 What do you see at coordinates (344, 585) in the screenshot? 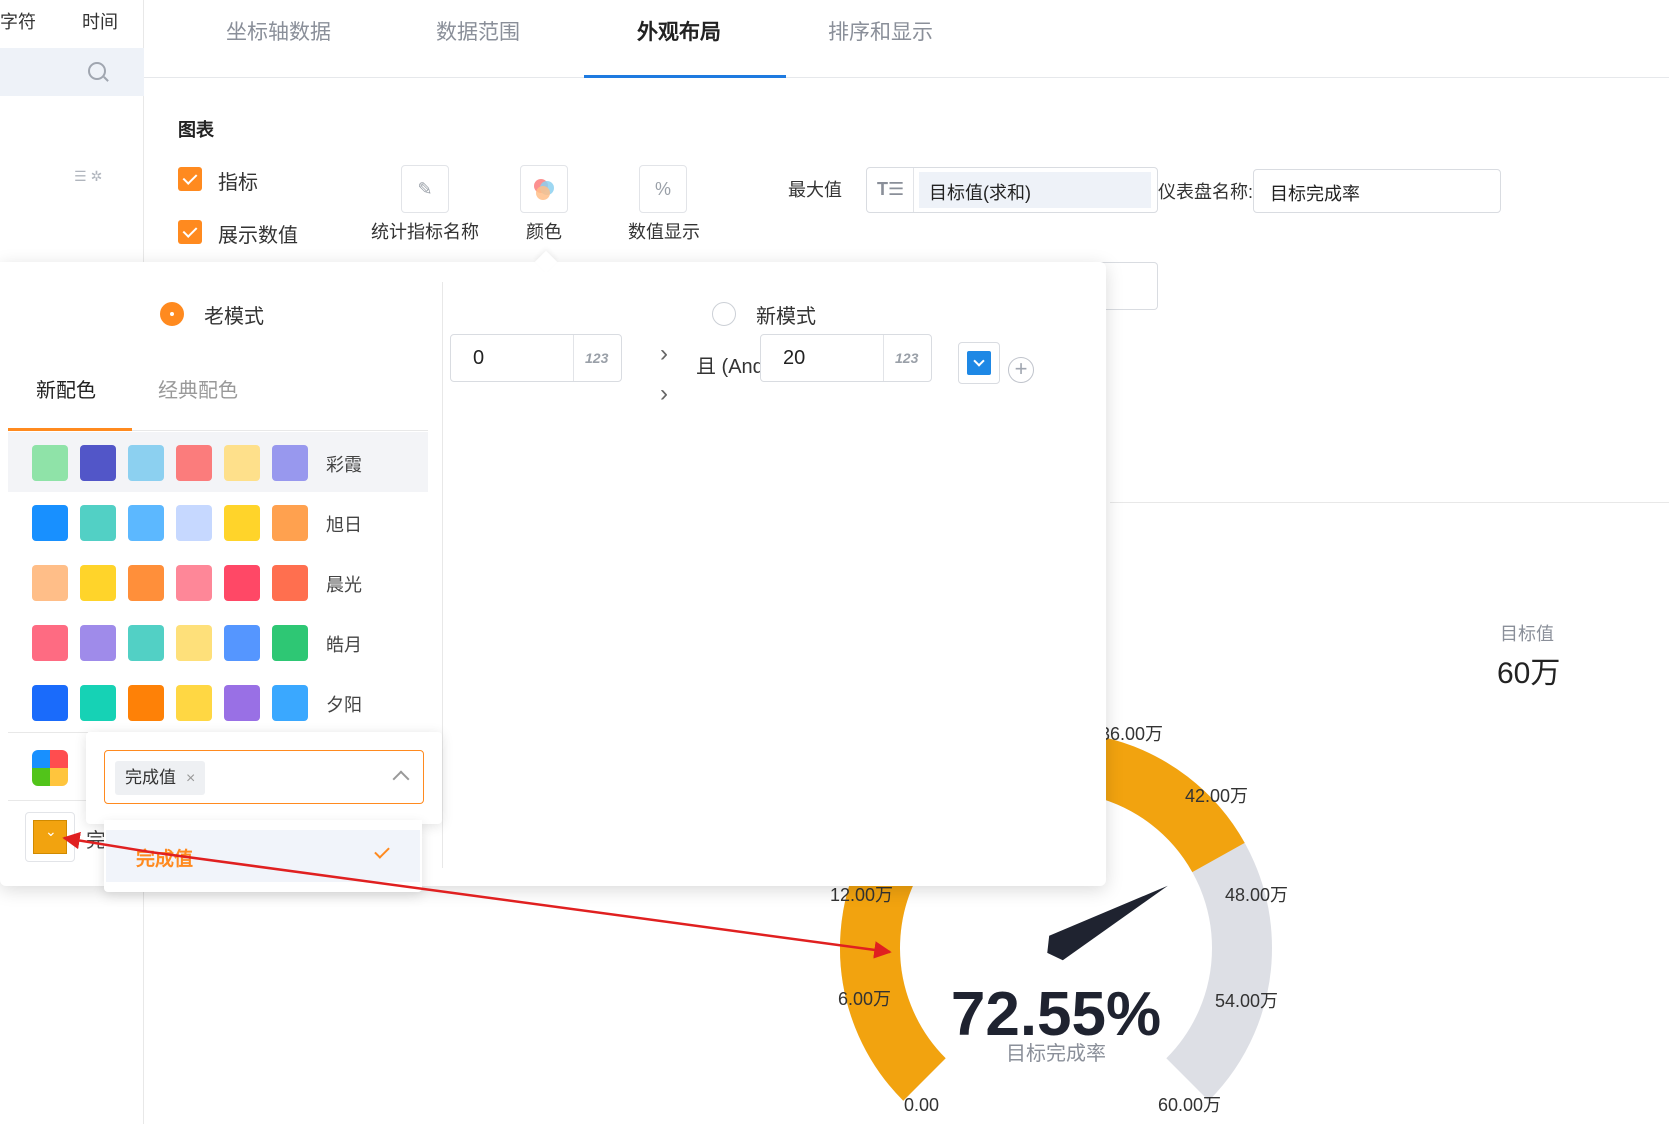
I see `palette-name: 晨光` at bounding box center [344, 585].